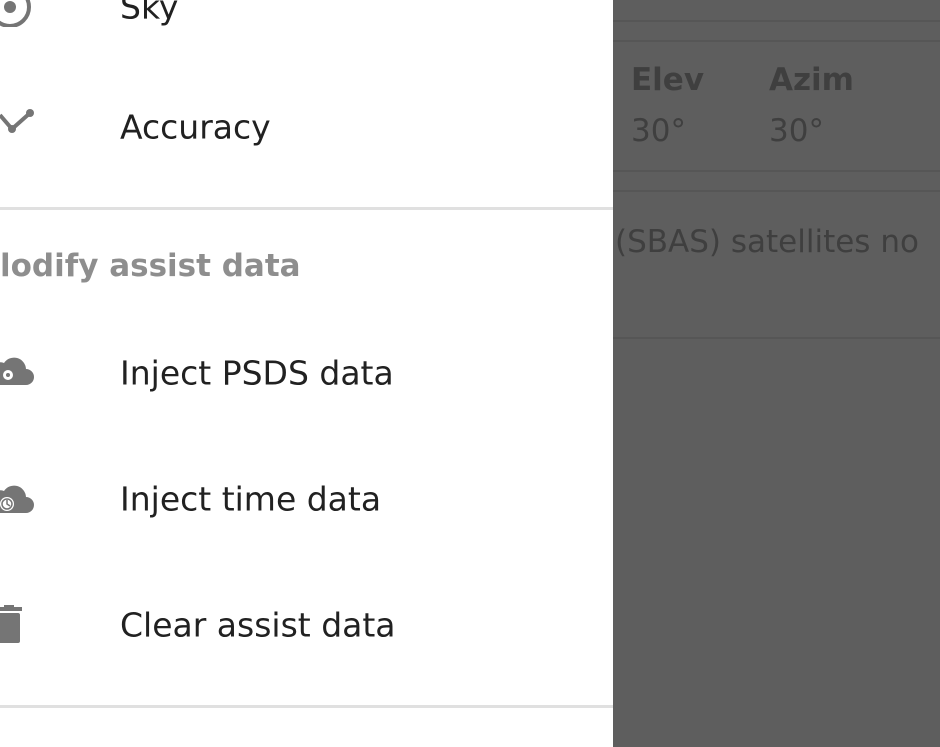  What do you see at coordinates (306, 127) in the screenshot?
I see `drawer-item-accuracy: Accuracy` at bounding box center [306, 127].